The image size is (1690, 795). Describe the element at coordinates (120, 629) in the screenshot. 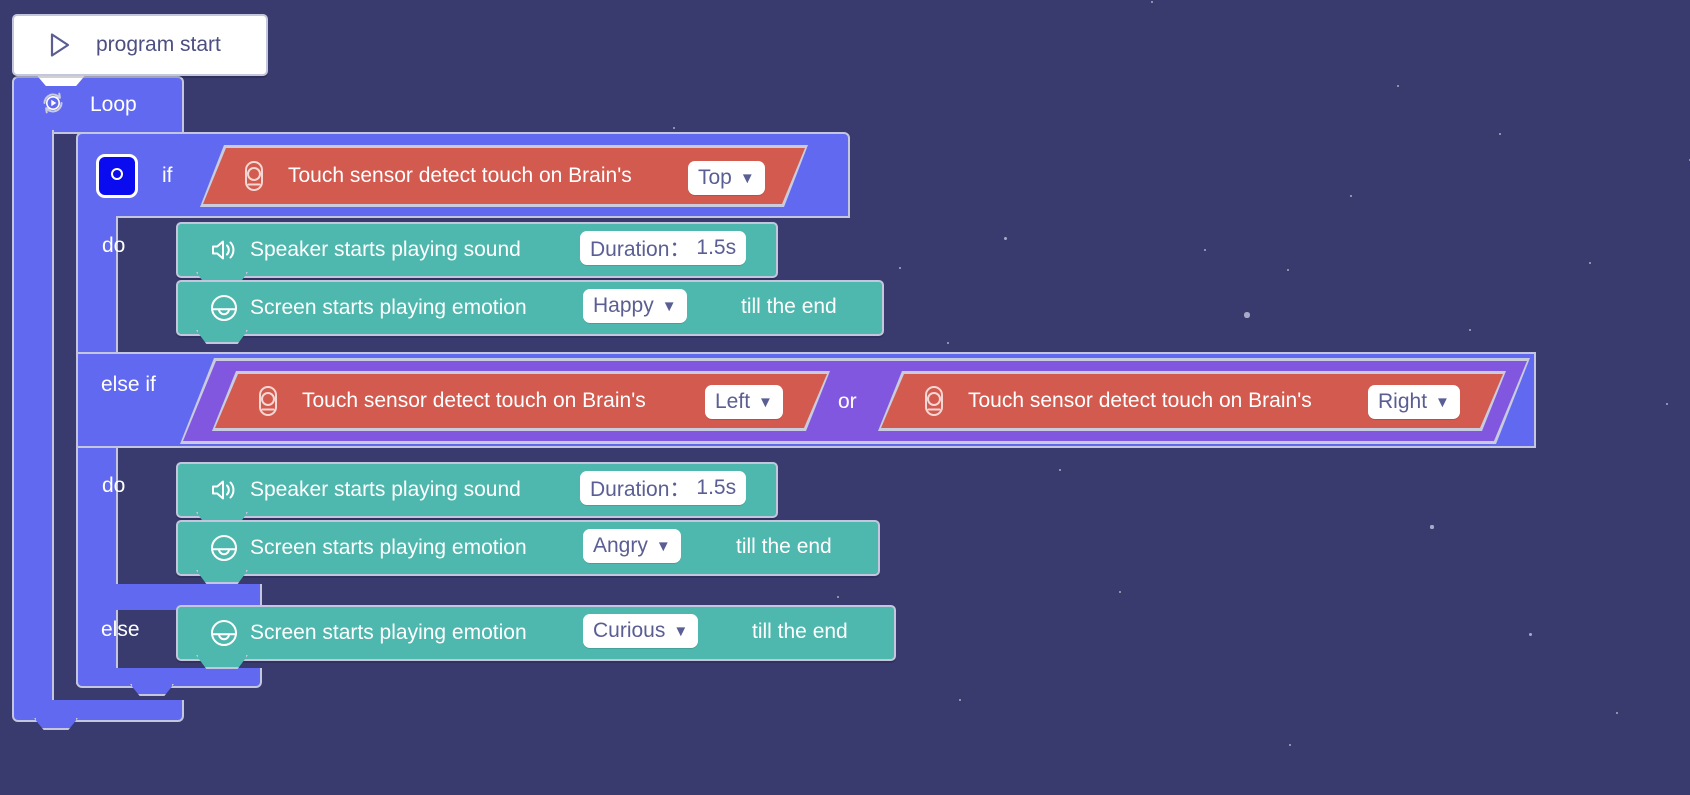

I see `else-keyword: else` at that location.